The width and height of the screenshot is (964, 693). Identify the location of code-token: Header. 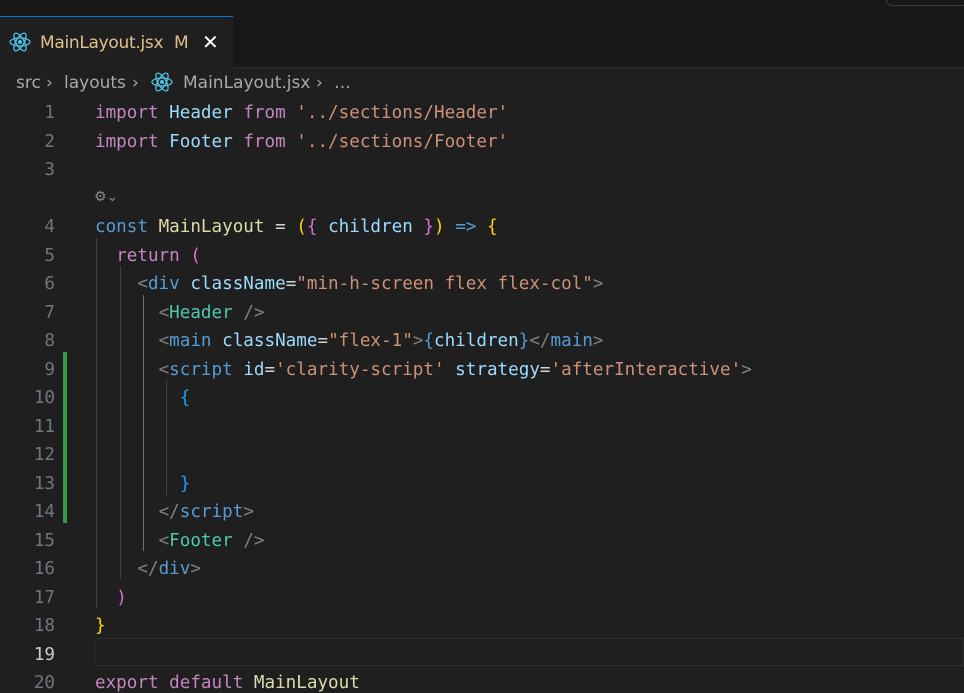
(201, 113).